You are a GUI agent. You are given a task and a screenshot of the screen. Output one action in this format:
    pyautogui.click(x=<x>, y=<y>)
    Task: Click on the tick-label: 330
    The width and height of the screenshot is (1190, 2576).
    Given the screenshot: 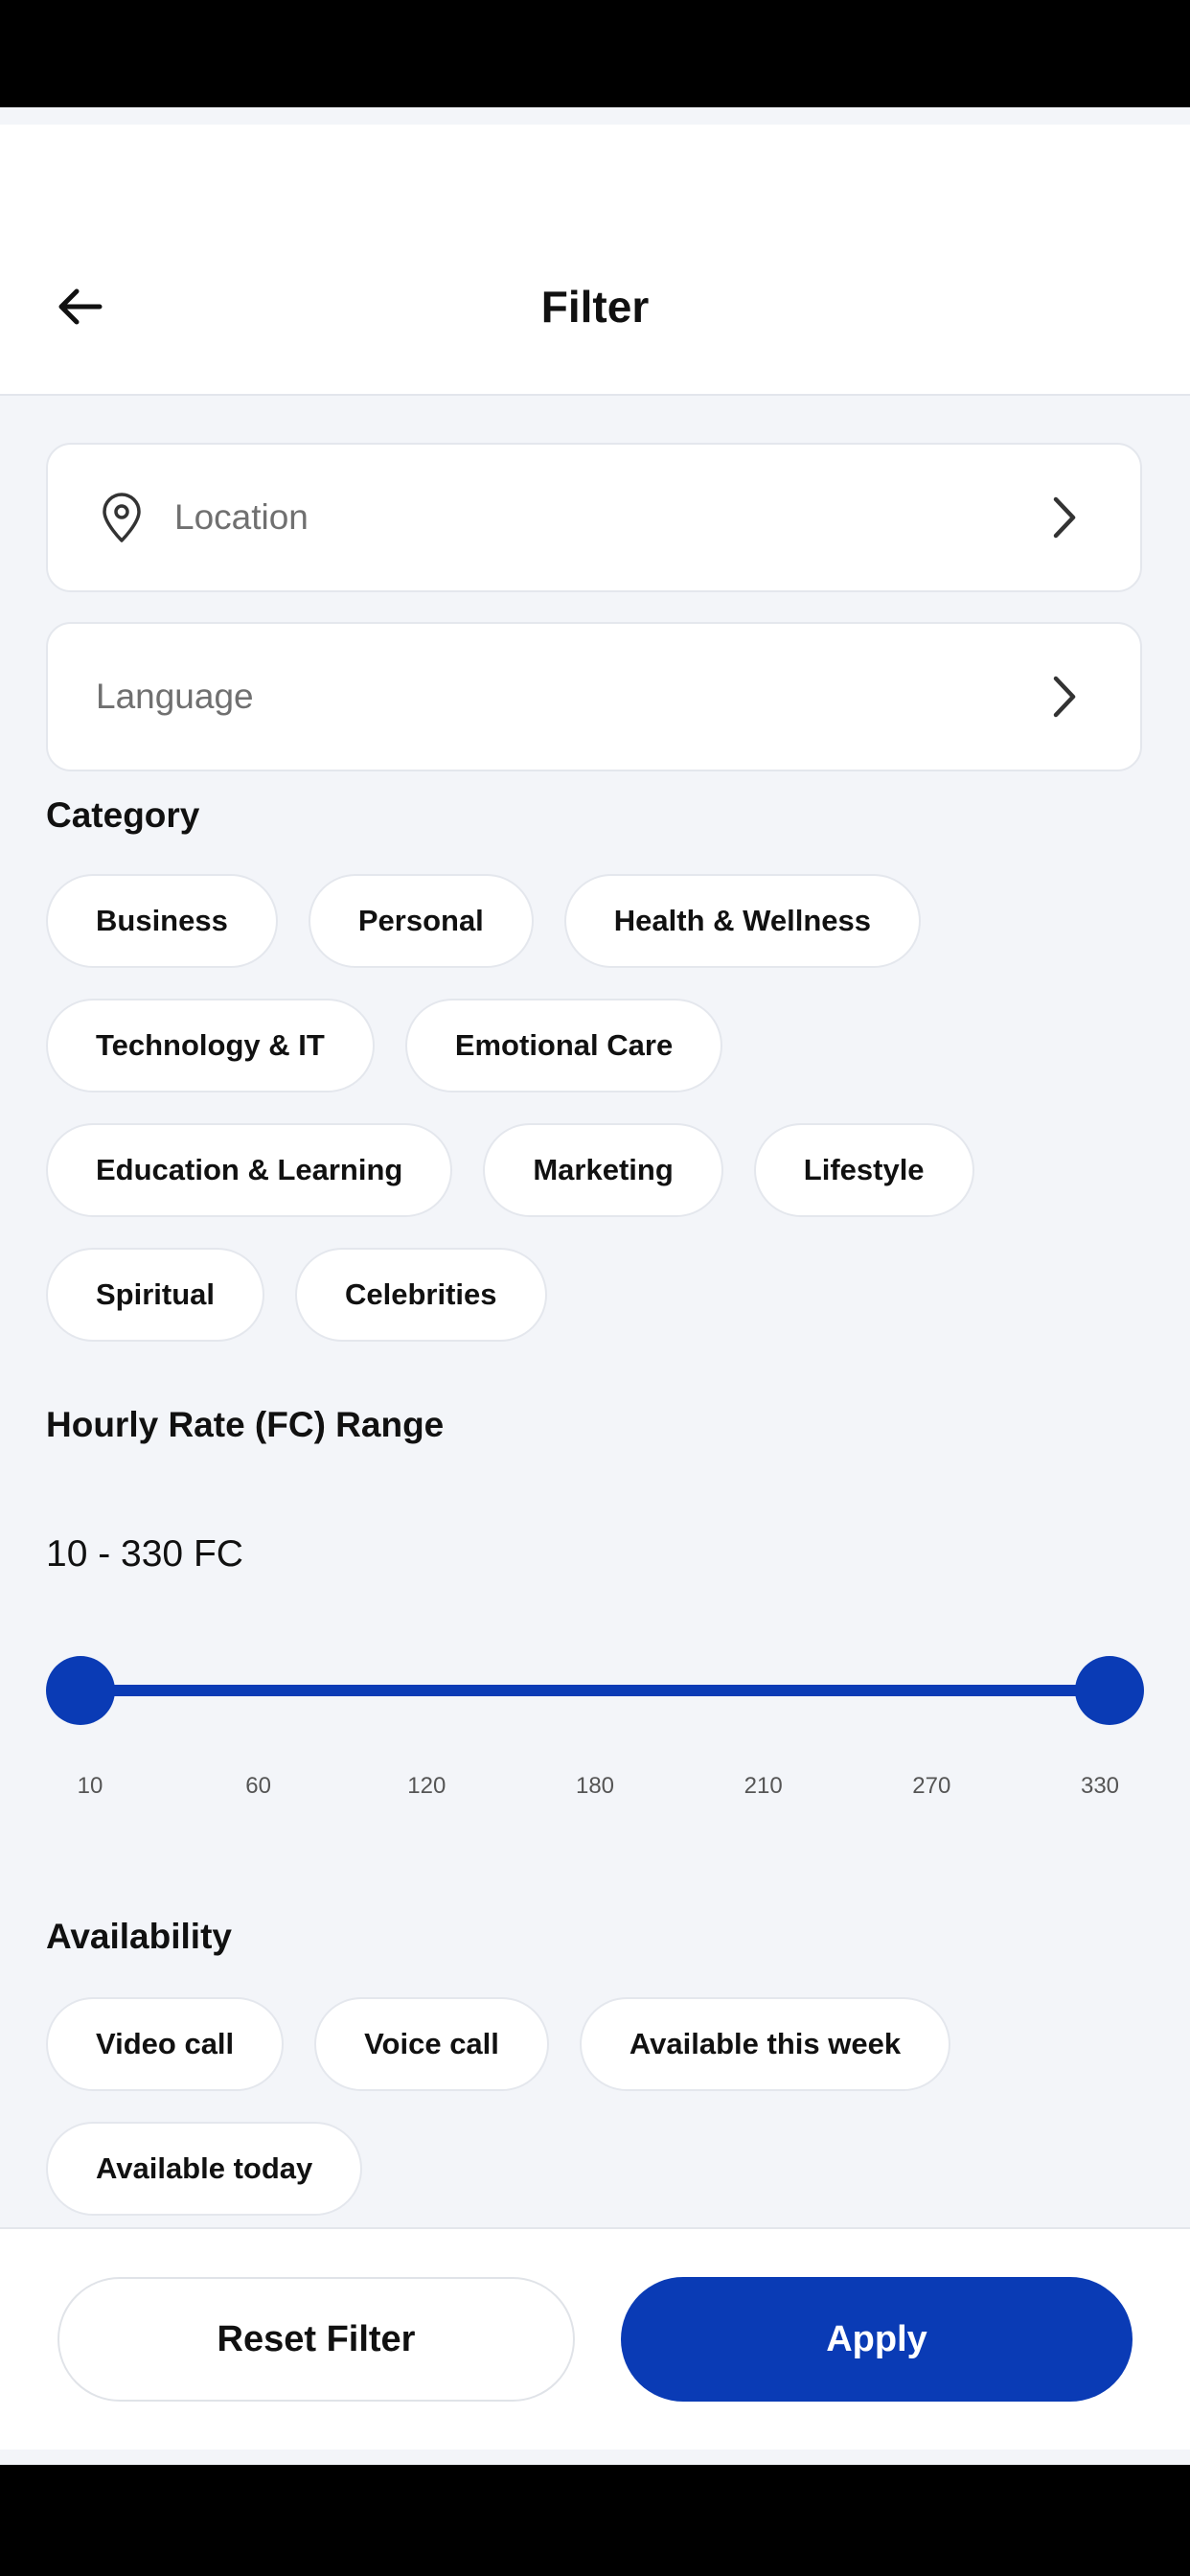 What is the action you would take?
    pyautogui.click(x=1100, y=1786)
    